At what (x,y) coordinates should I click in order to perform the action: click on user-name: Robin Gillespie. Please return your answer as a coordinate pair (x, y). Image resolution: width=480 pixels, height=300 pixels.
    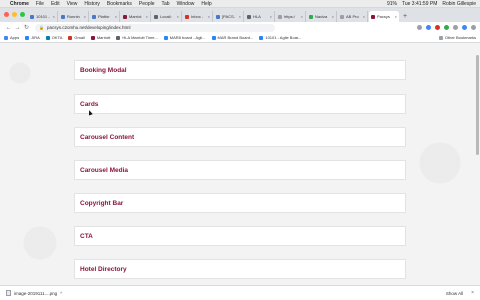
    Looking at the image, I should click on (459, 4).